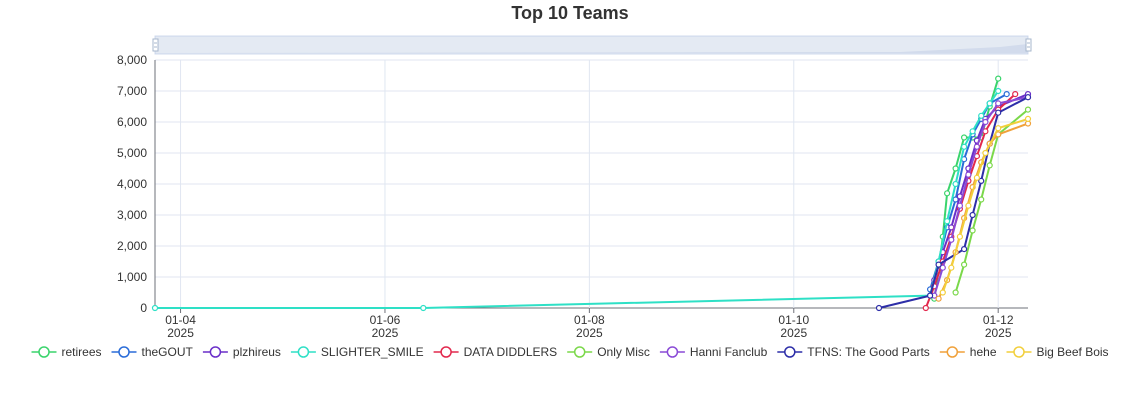  I want to click on x-tick-label: 01-10, so click(793, 320).